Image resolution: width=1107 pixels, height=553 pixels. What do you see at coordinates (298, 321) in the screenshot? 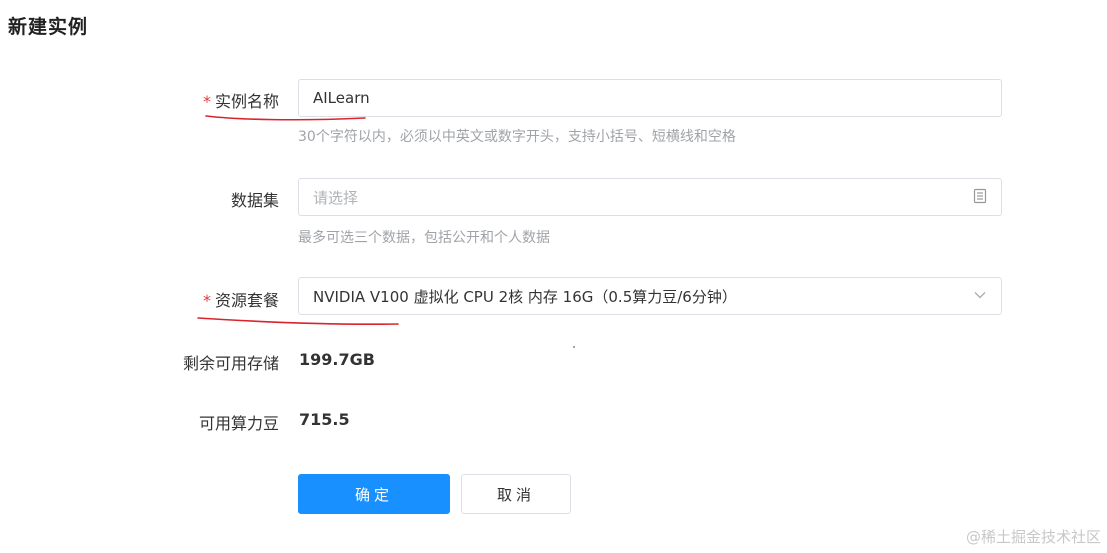
I see `annotation-underline-resource` at bounding box center [298, 321].